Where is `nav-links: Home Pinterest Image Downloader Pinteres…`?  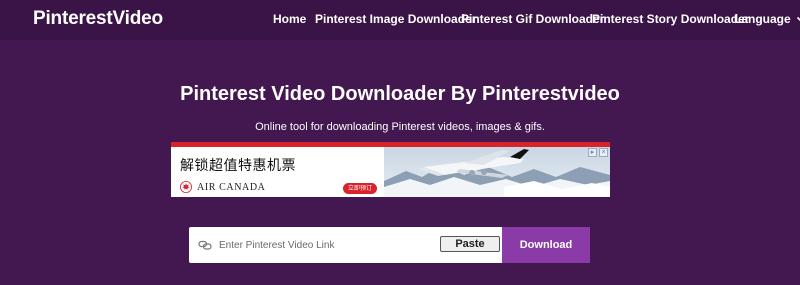
nav-links: Home Pinterest Image Downloader Pinteres… is located at coordinates (400, 20).